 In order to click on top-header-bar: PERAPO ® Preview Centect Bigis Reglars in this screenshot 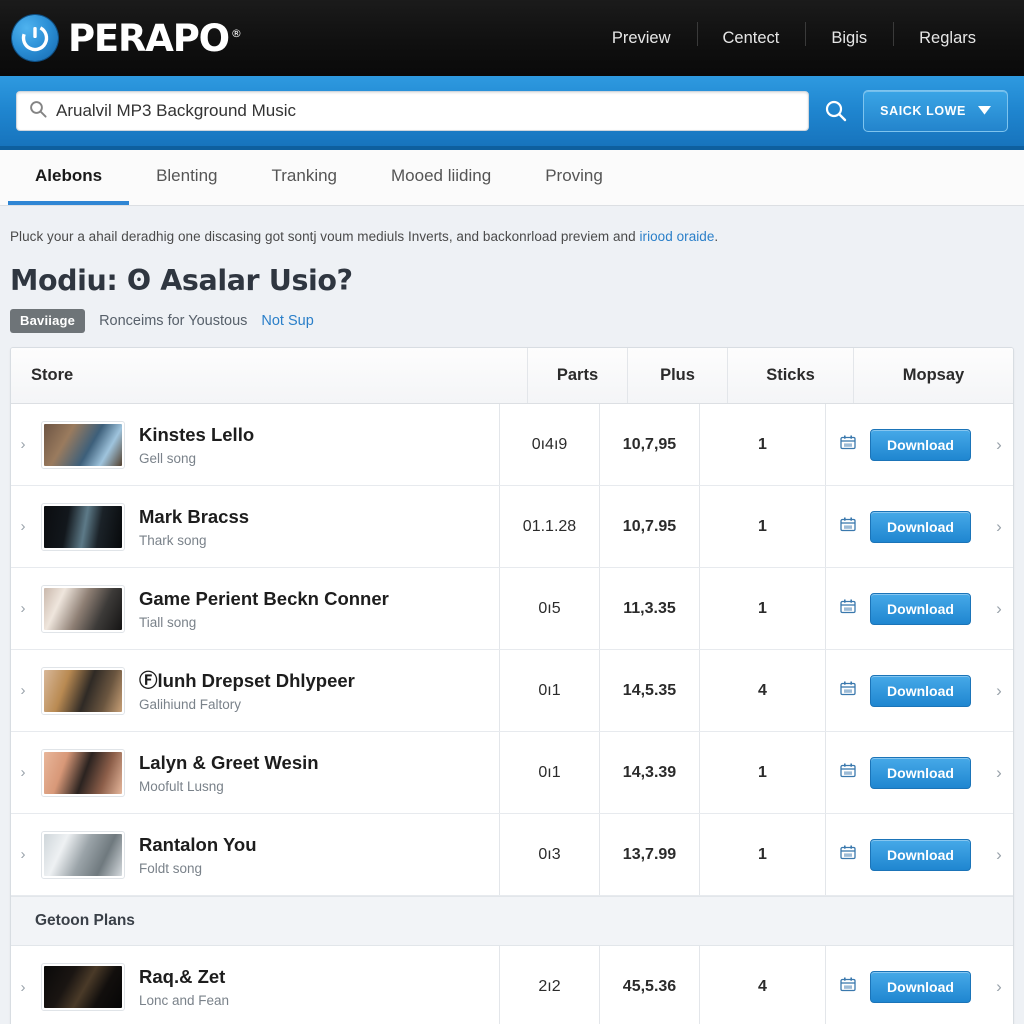, I will do `click(512, 38)`.